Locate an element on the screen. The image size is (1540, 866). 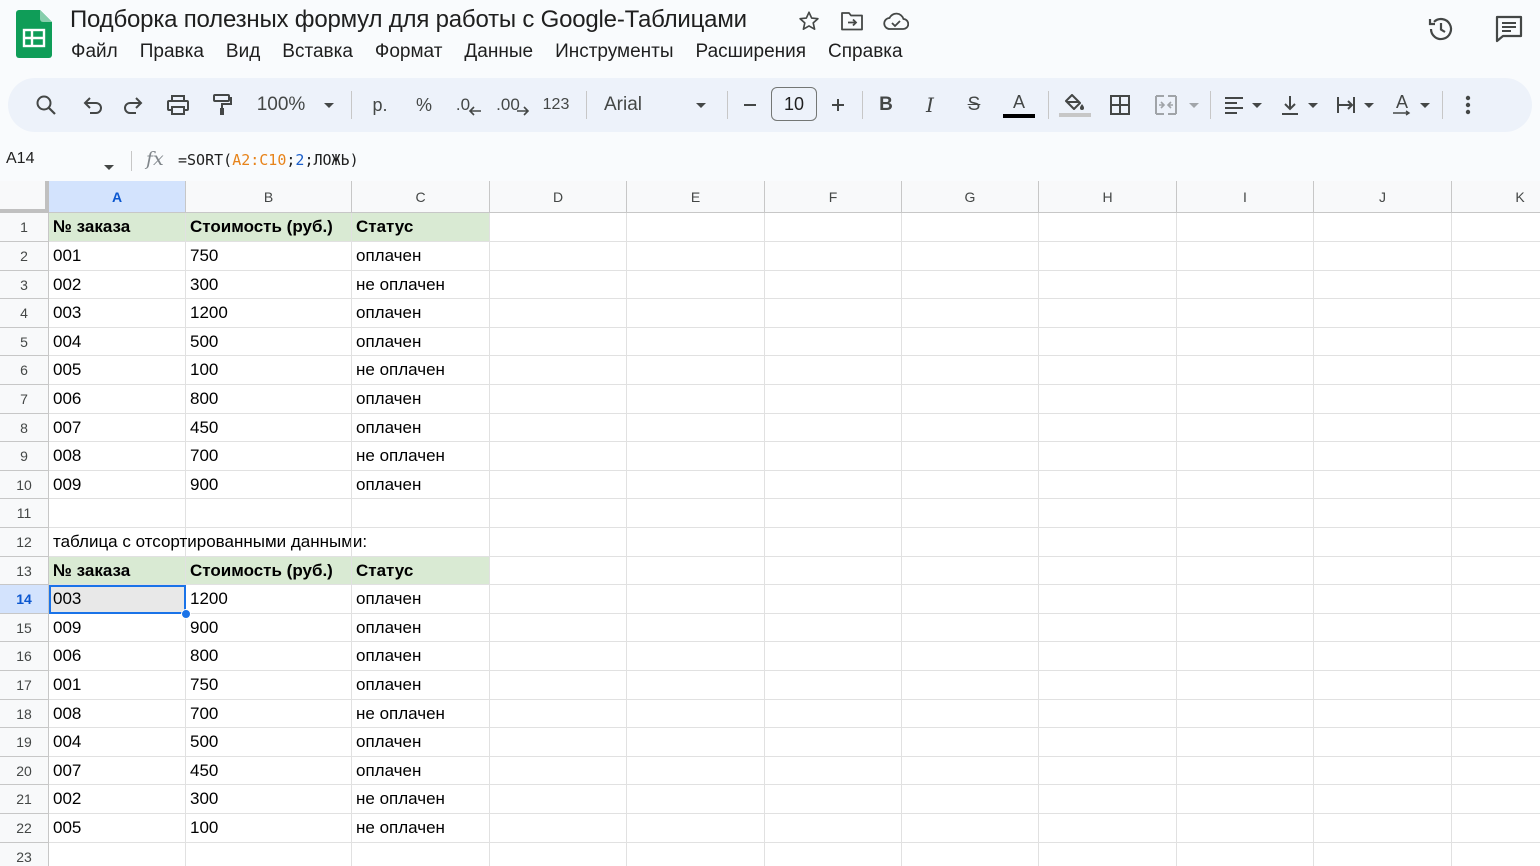
cell-i9 is located at coordinates (1245, 456).